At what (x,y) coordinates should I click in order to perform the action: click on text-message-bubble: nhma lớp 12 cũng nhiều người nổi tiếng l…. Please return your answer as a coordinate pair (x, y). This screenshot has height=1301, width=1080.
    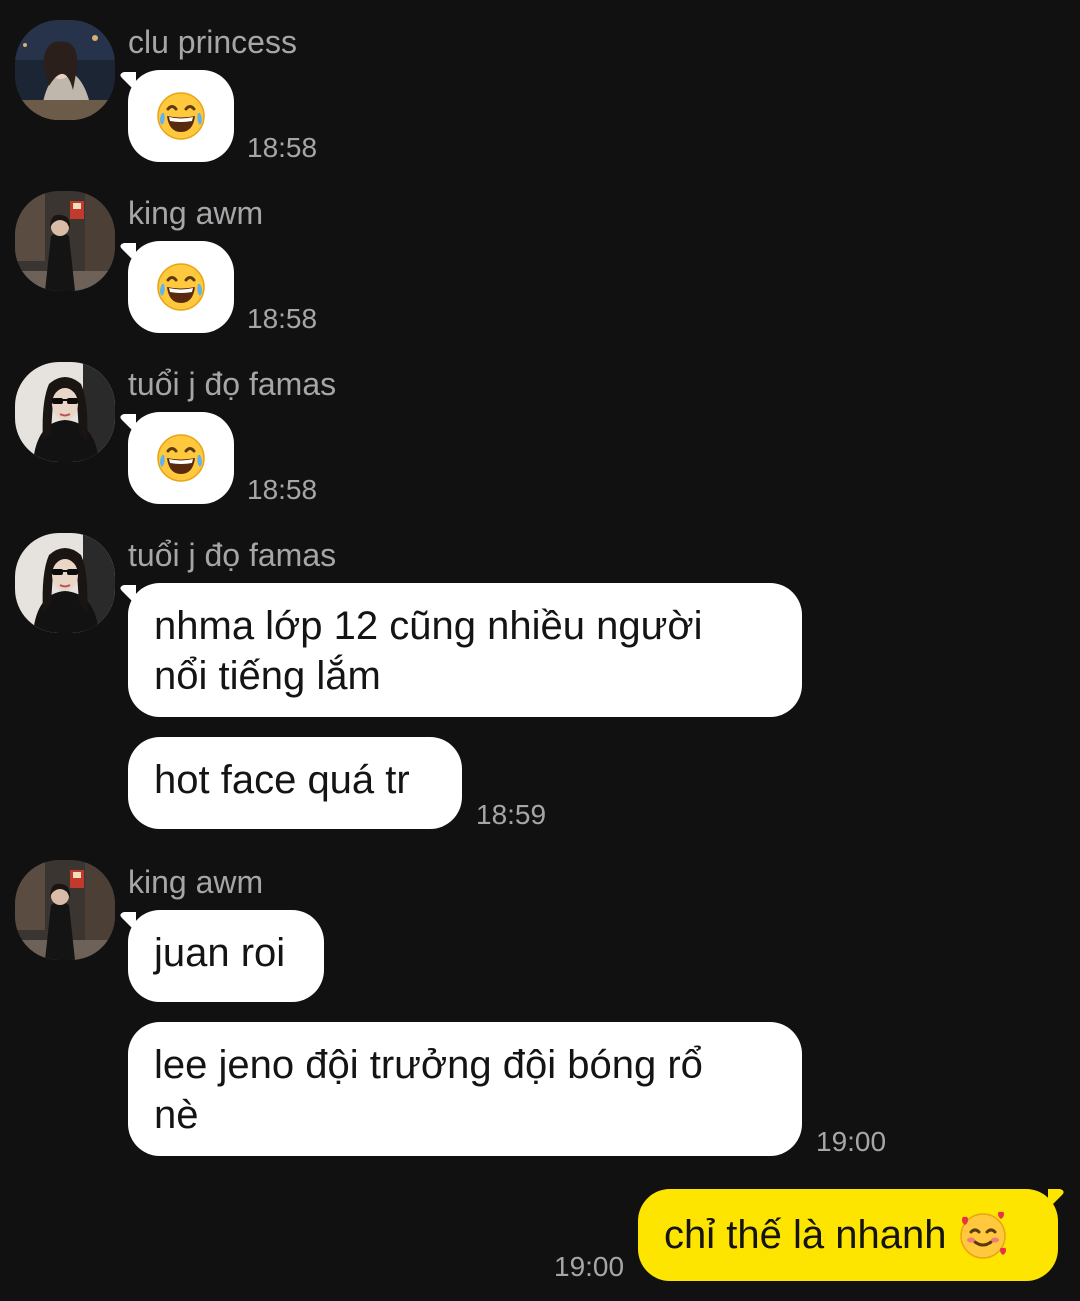
    Looking at the image, I should click on (465, 650).